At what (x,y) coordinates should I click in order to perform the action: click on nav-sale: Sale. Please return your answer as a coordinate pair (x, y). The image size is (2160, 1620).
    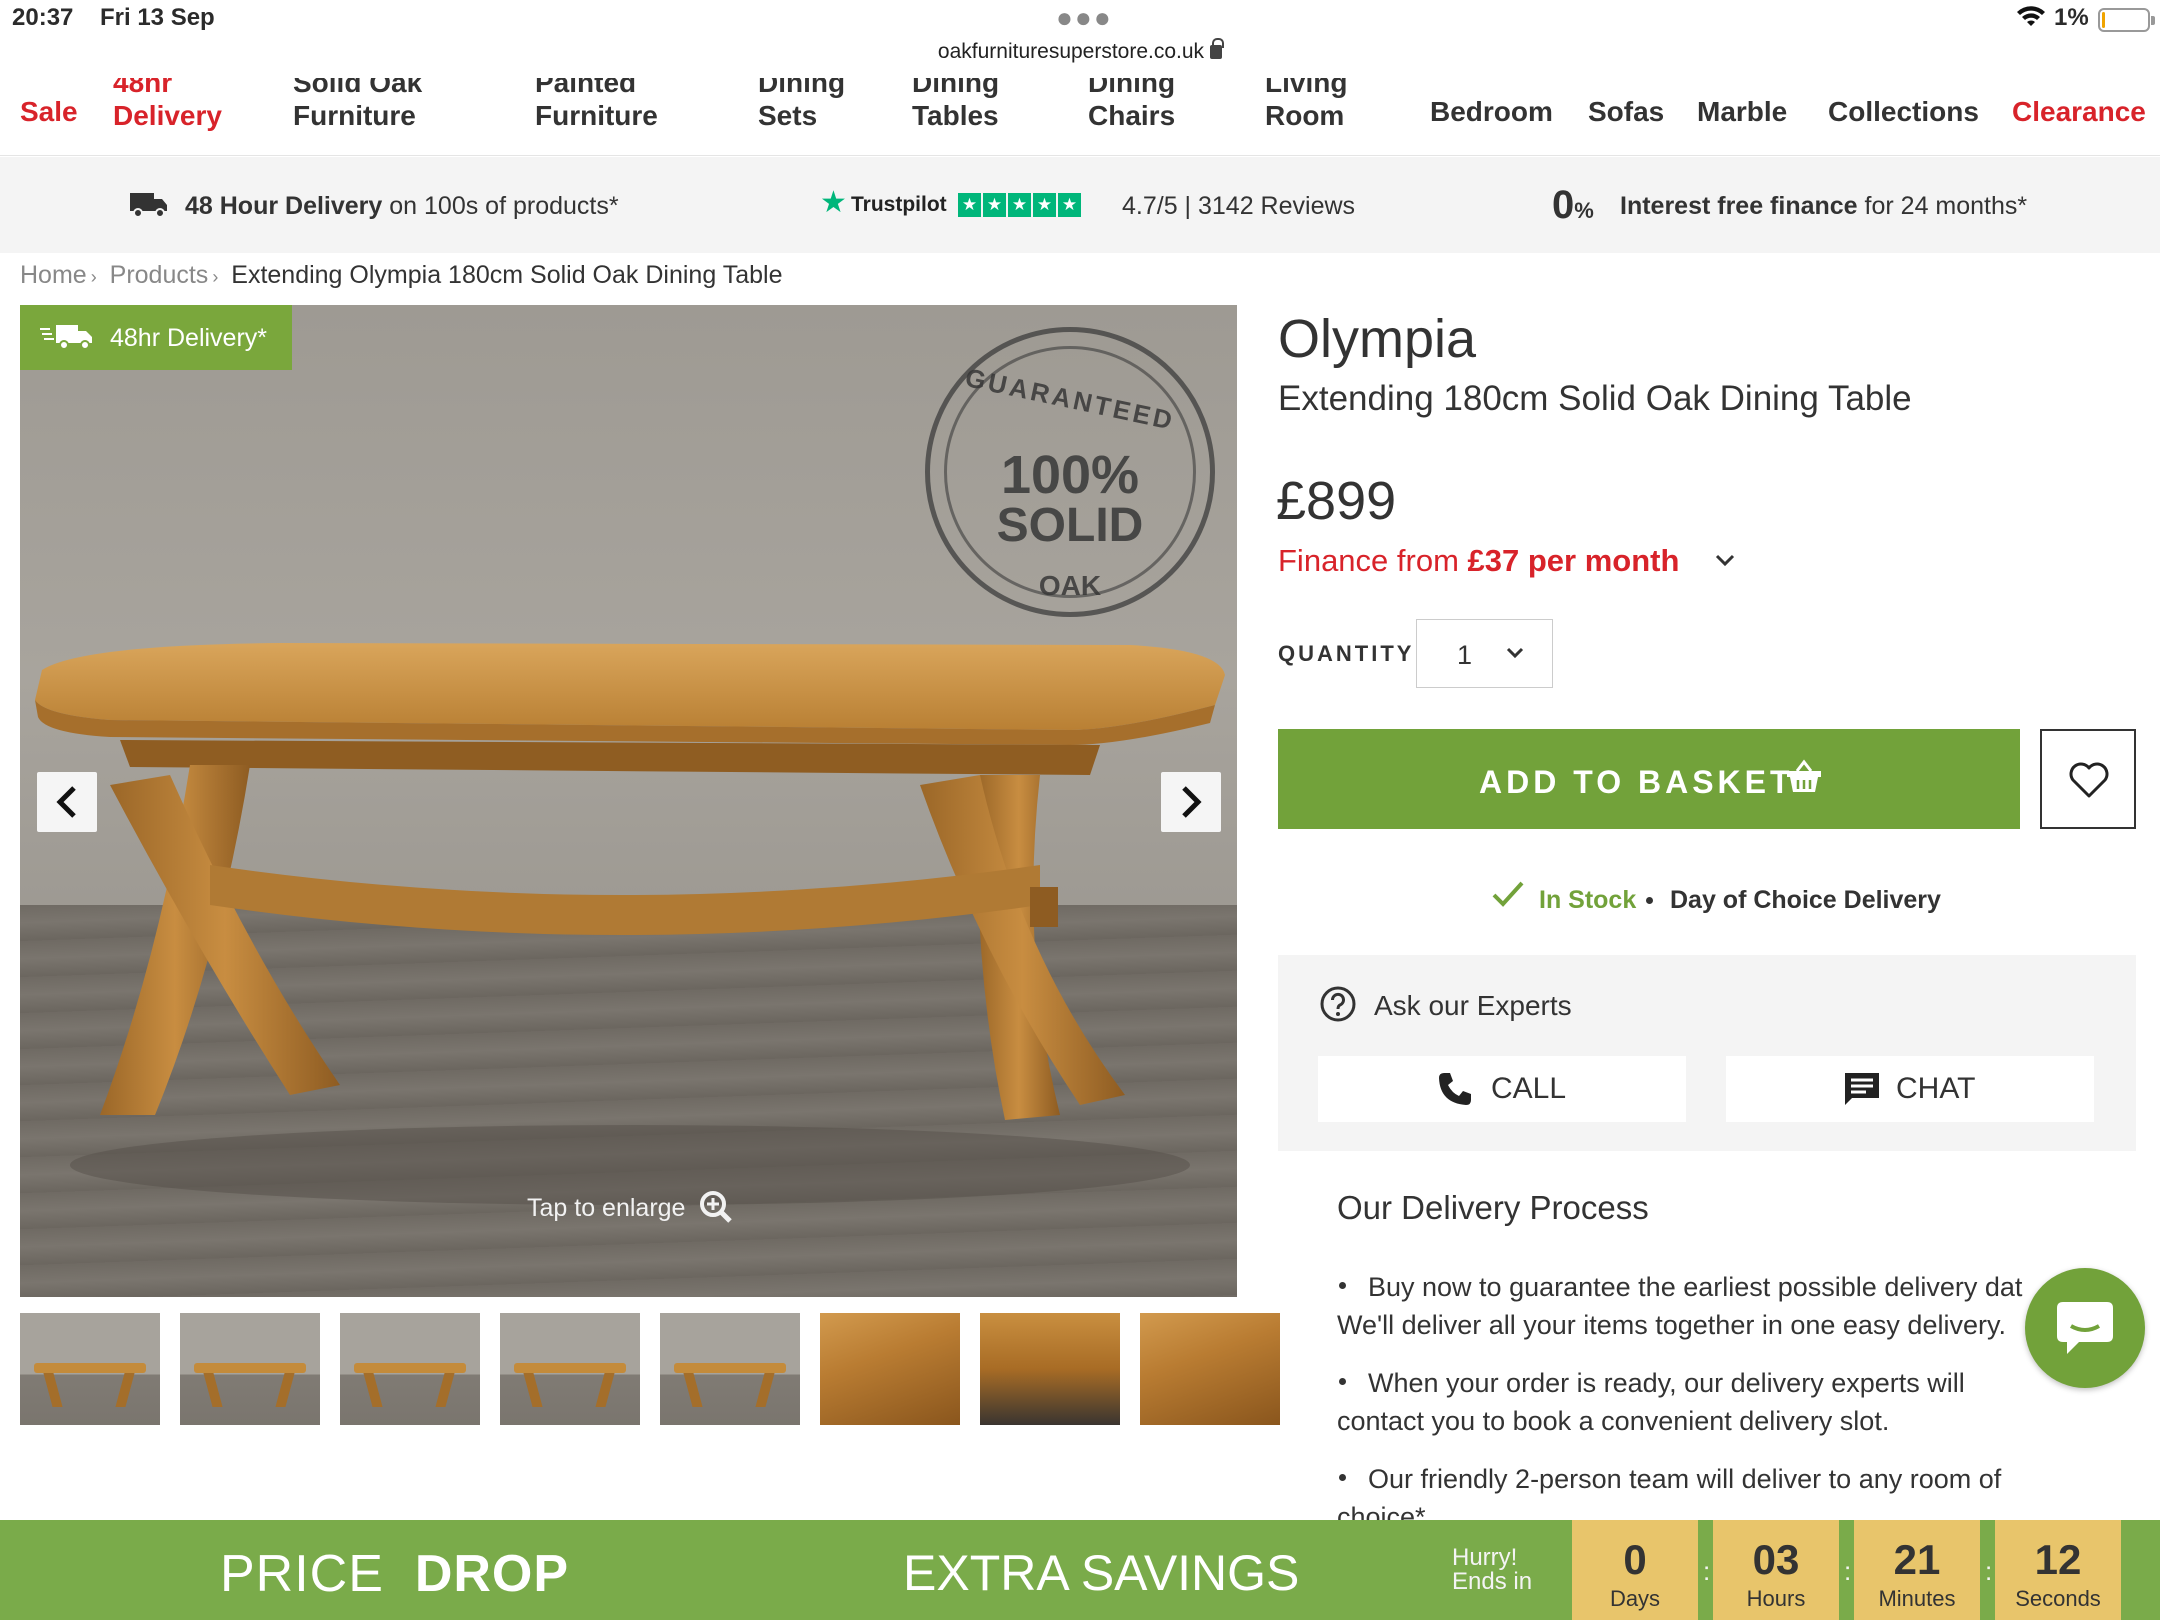
    Looking at the image, I should click on (49, 111).